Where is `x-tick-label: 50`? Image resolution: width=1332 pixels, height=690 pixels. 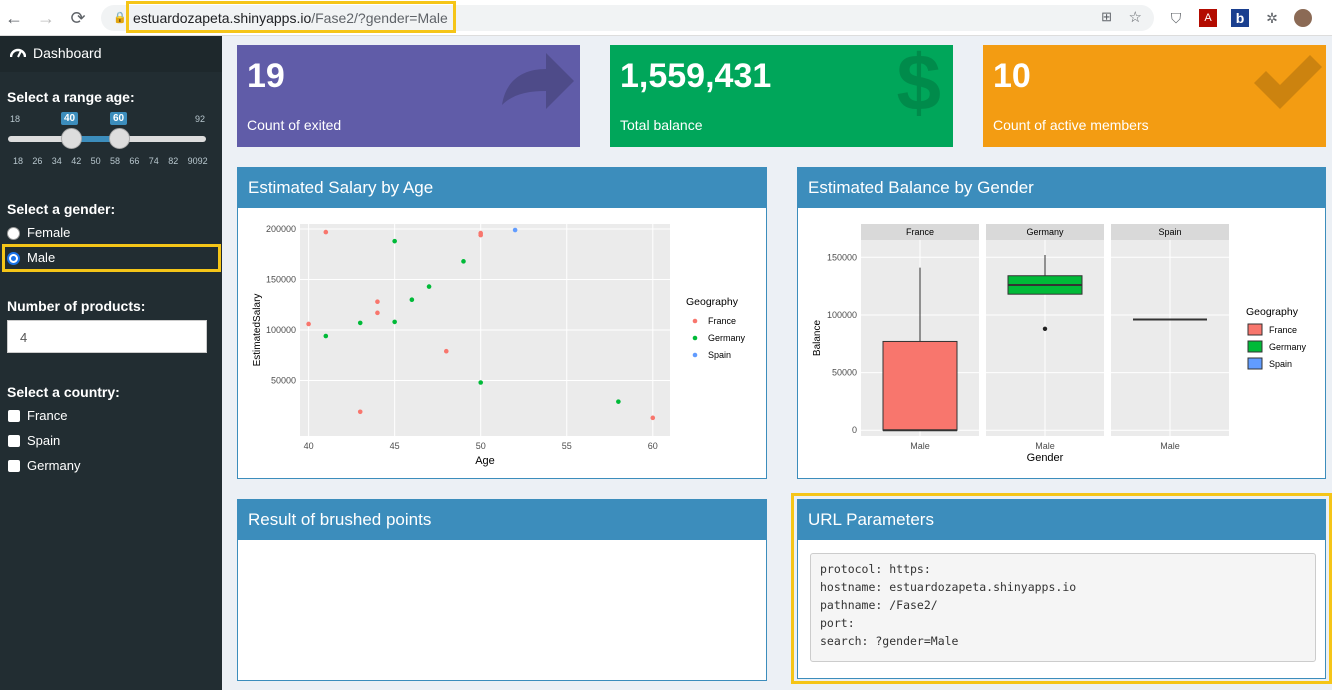
x-tick-label: 50 is located at coordinates (481, 446).